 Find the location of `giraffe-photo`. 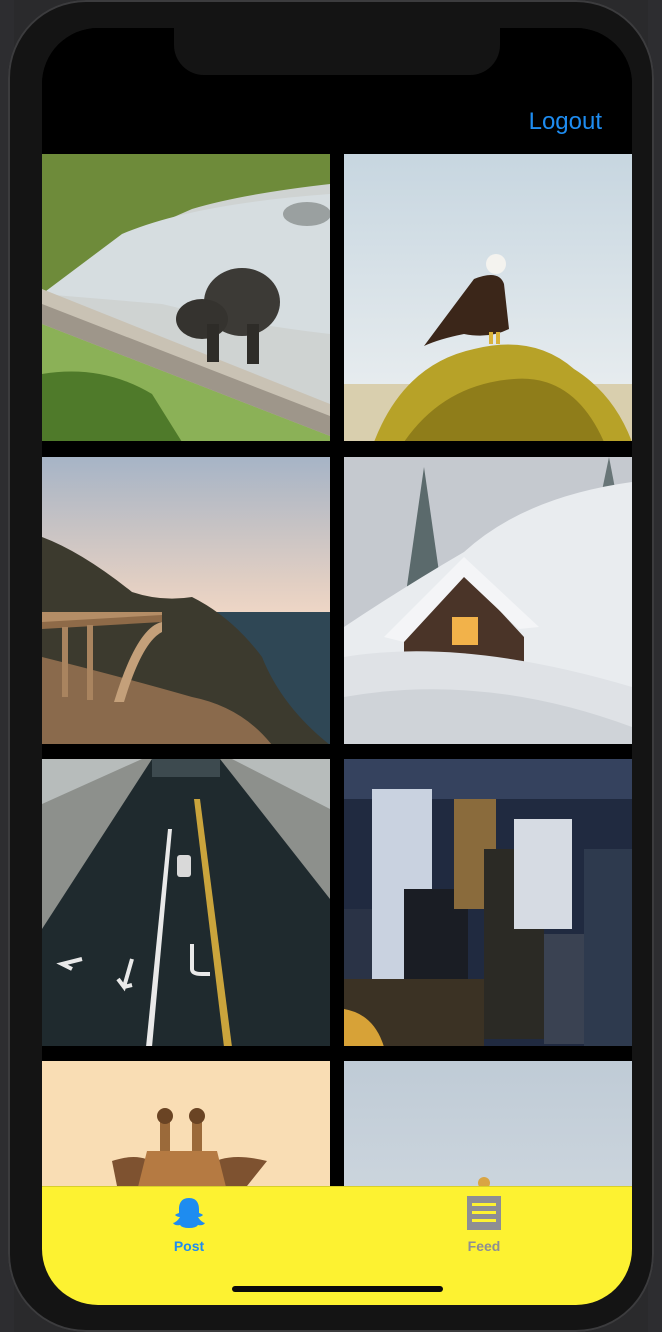

giraffe-photo is located at coordinates (186, 1123).